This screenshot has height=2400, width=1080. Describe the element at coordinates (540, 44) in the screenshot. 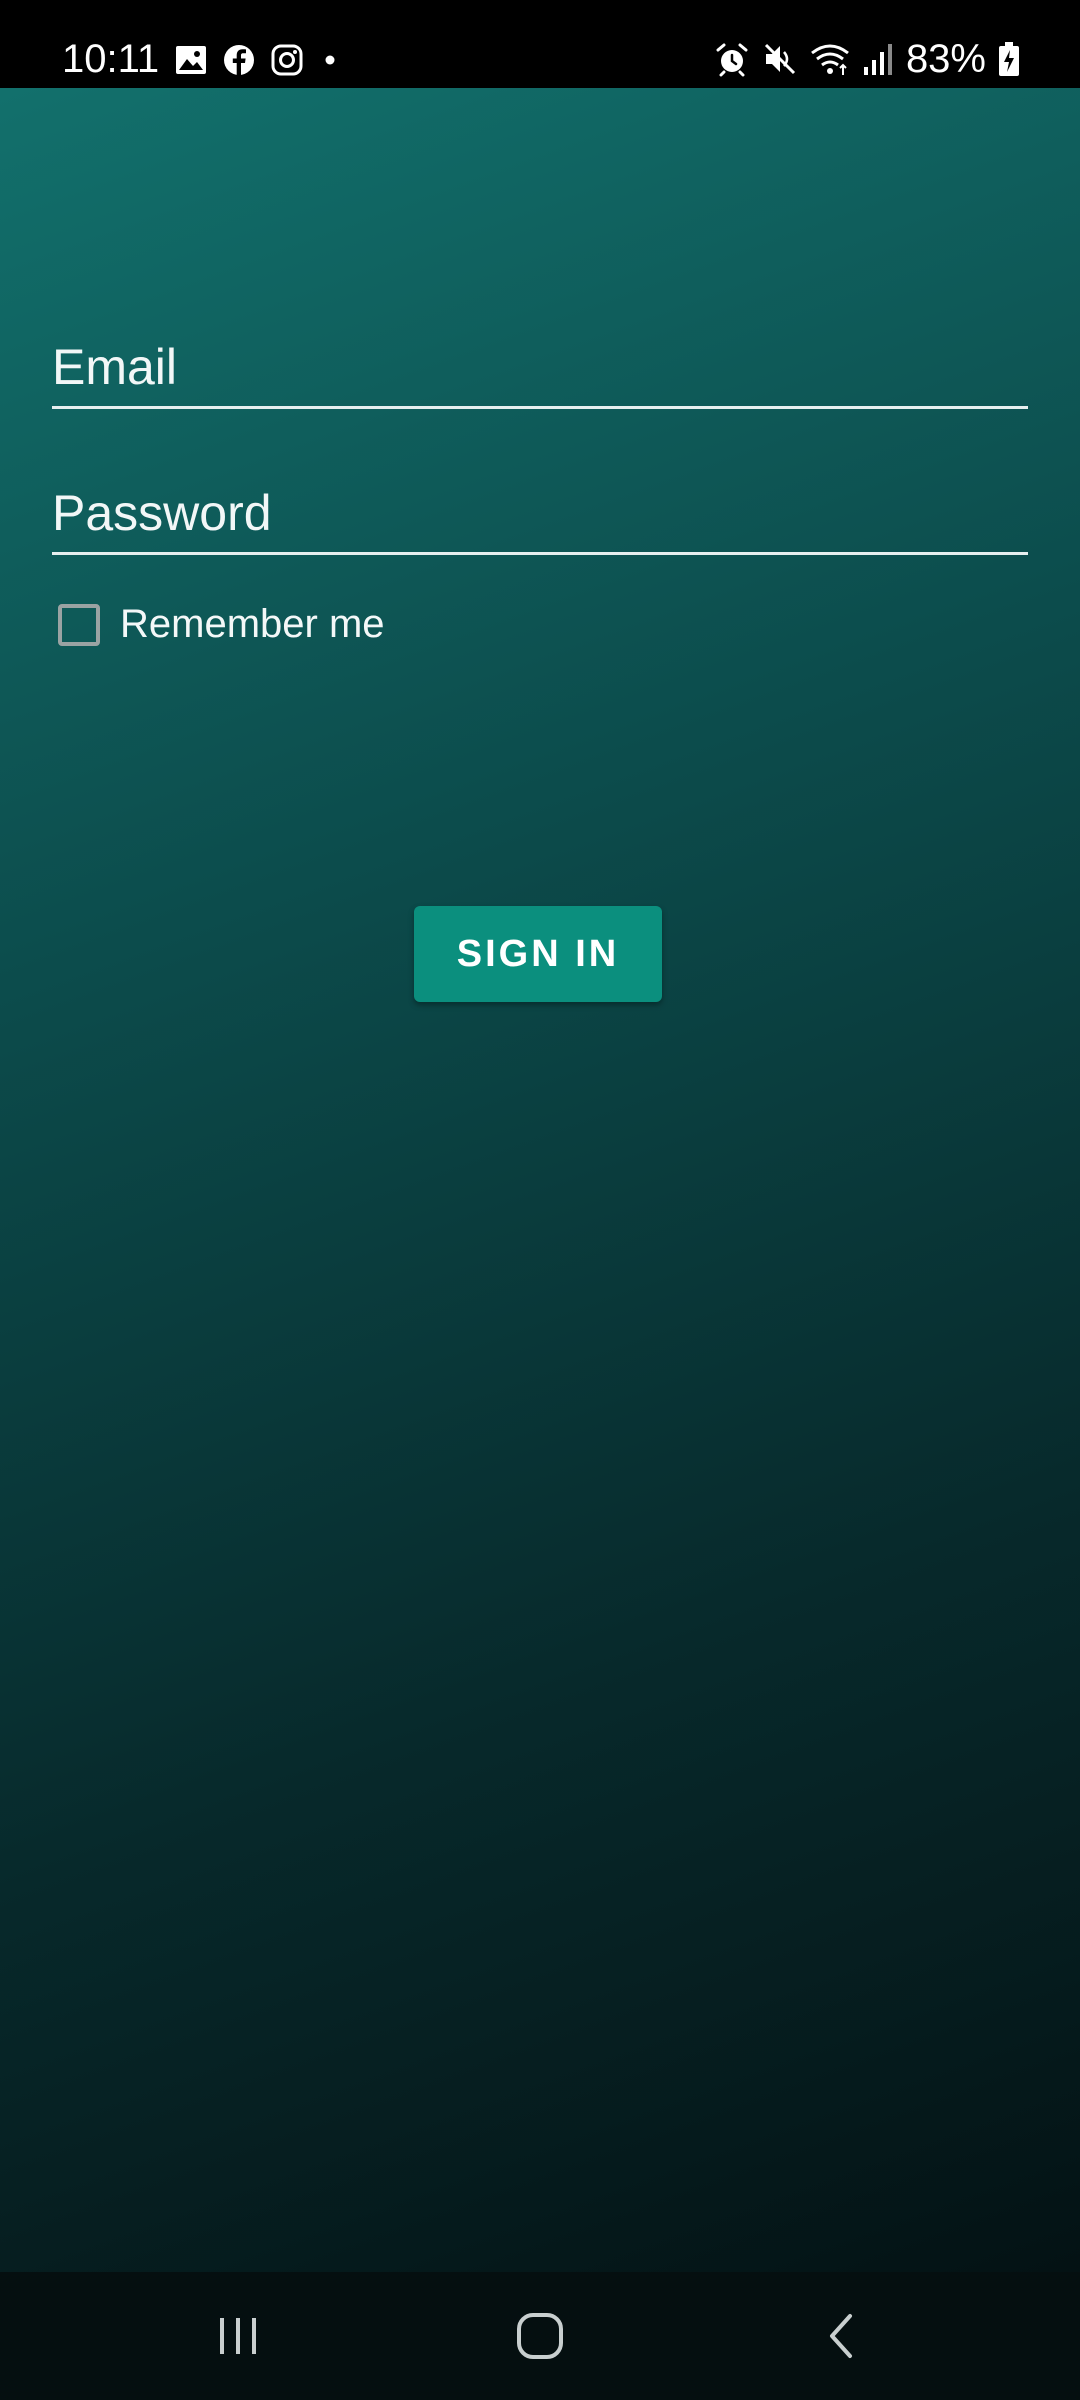

I see `status-bar: 10:11 83%` at that location.